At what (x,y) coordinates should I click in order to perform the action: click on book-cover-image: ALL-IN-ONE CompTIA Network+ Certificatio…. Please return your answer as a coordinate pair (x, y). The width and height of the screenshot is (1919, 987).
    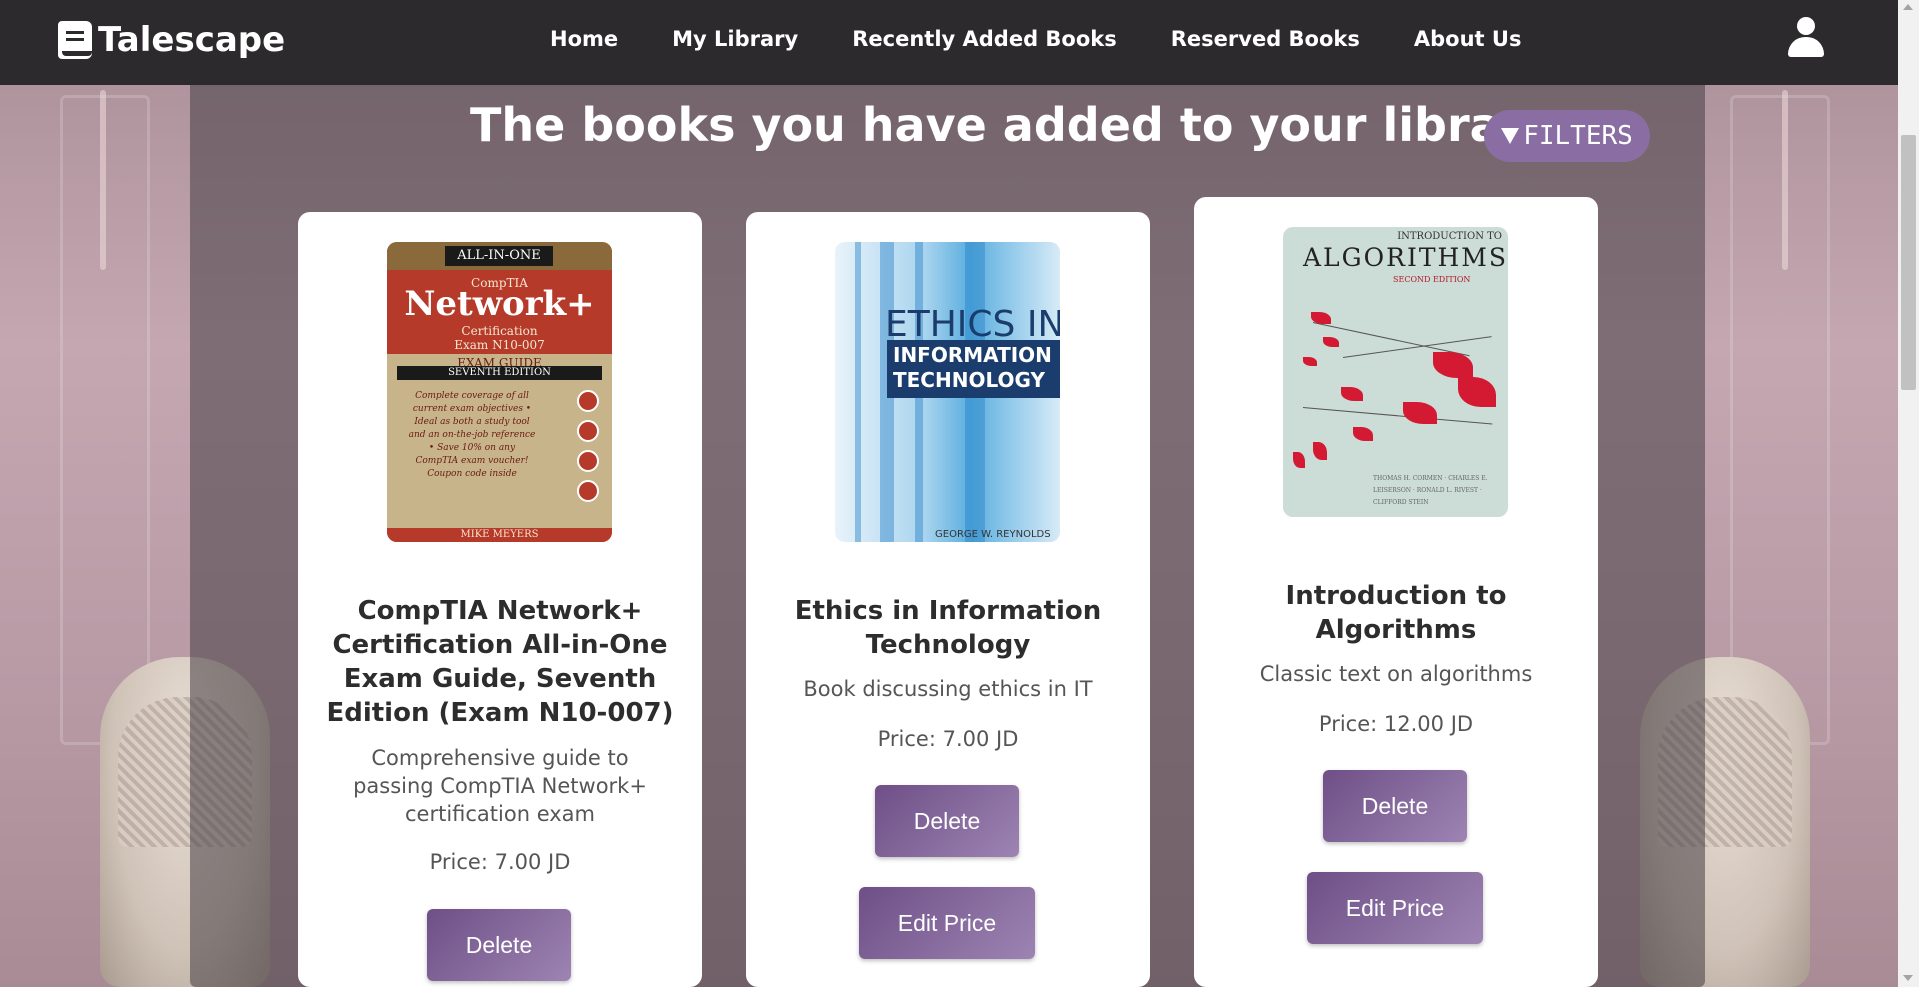
    Looking at the image, I should click on (499, 392).